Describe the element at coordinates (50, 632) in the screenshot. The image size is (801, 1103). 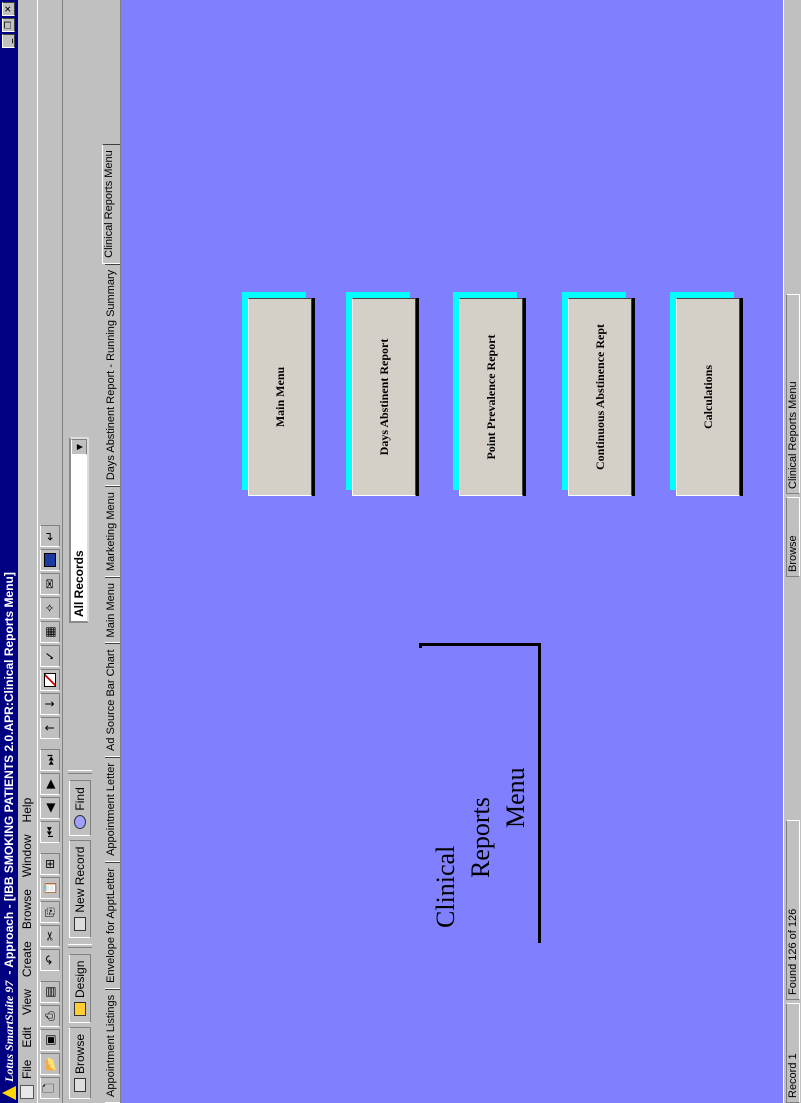
I see `chart-icon: ▦` at that location.